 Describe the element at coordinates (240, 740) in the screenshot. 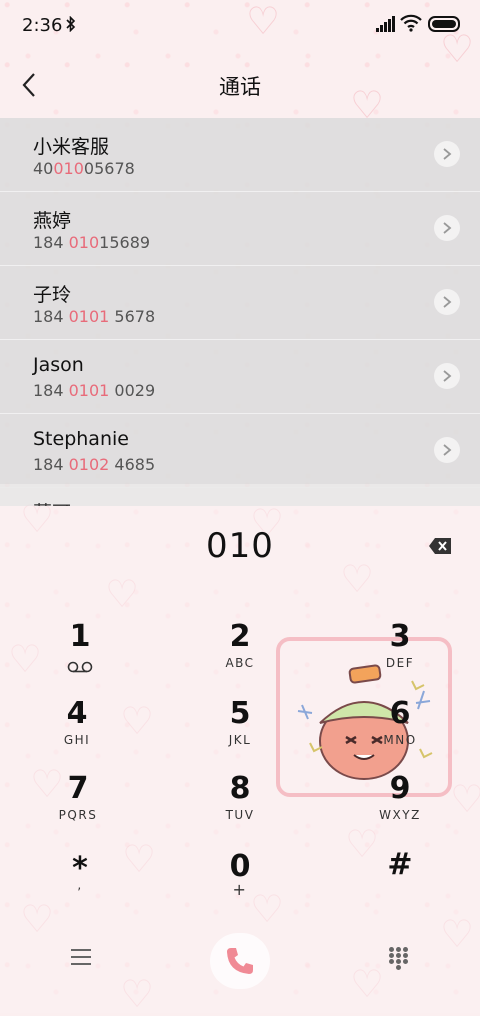

I see `key-letters: JKL` at that location.